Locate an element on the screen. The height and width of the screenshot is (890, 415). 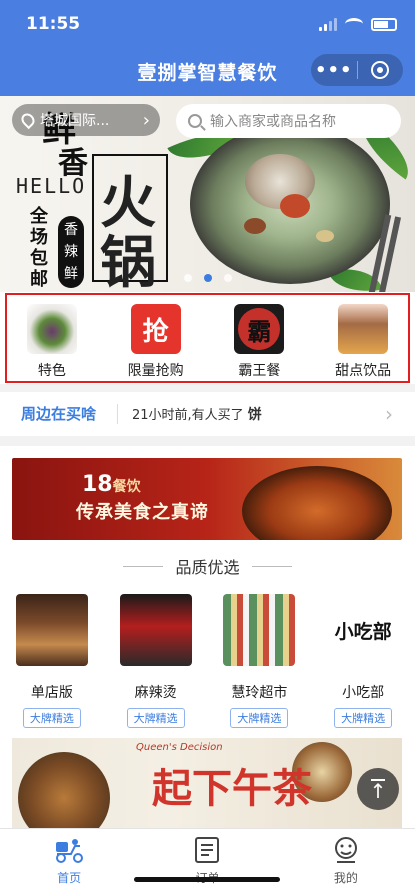
category-dessert: 甜点饮品 is located at coordinates (363, 338).